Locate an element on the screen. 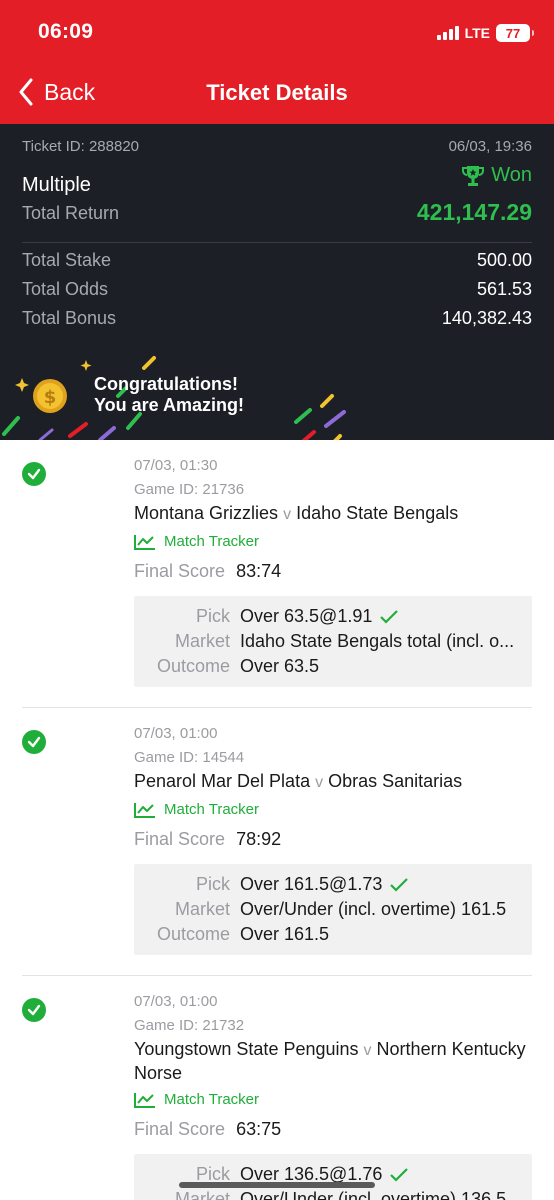 This screenshot has height=1200, width=554. final-score: Final Score 83:74 is located at coordinates (333, 571).